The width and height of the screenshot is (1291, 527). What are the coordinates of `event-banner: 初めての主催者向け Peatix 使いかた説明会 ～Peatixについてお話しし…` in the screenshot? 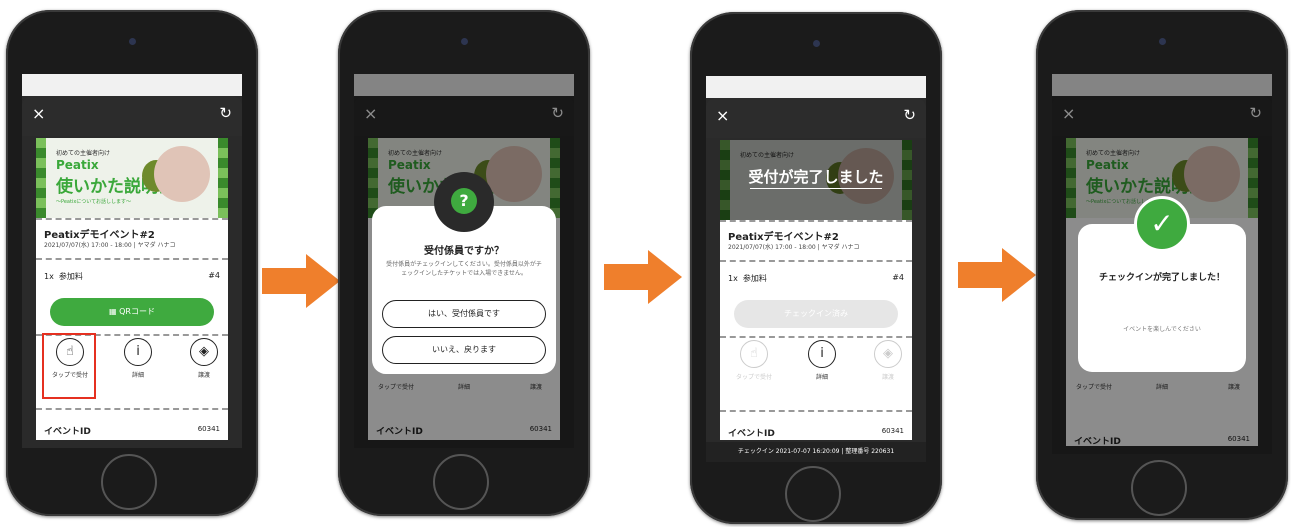 It's located at (132, 178).